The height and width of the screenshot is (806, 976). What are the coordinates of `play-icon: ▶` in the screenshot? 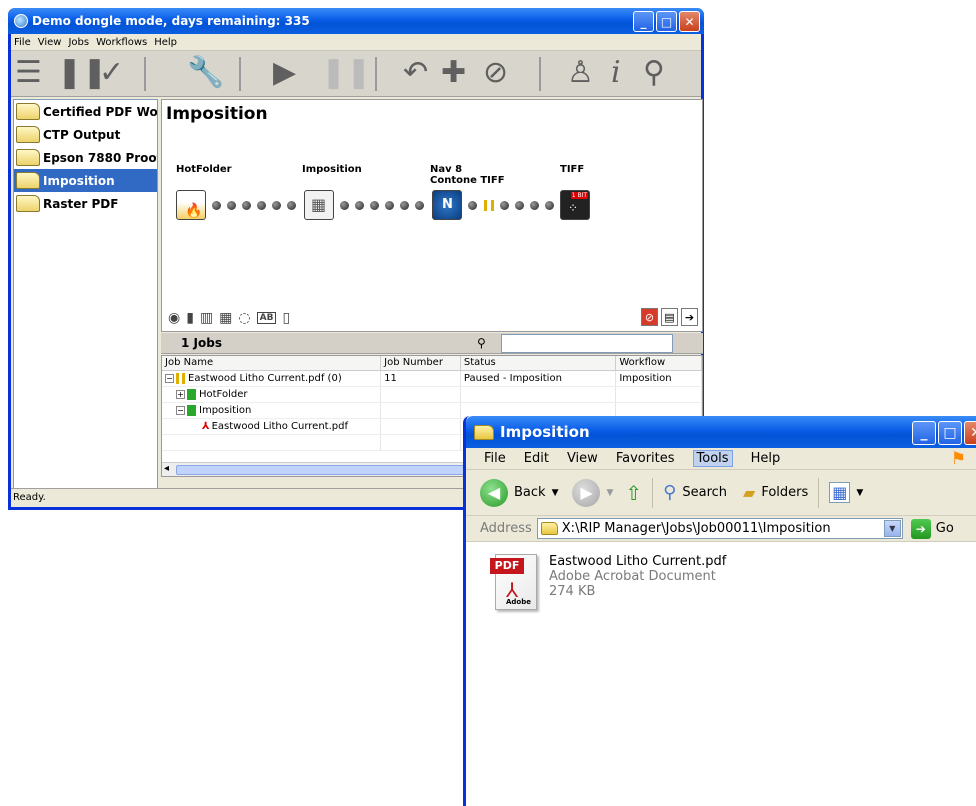 It's located at (284, 73).